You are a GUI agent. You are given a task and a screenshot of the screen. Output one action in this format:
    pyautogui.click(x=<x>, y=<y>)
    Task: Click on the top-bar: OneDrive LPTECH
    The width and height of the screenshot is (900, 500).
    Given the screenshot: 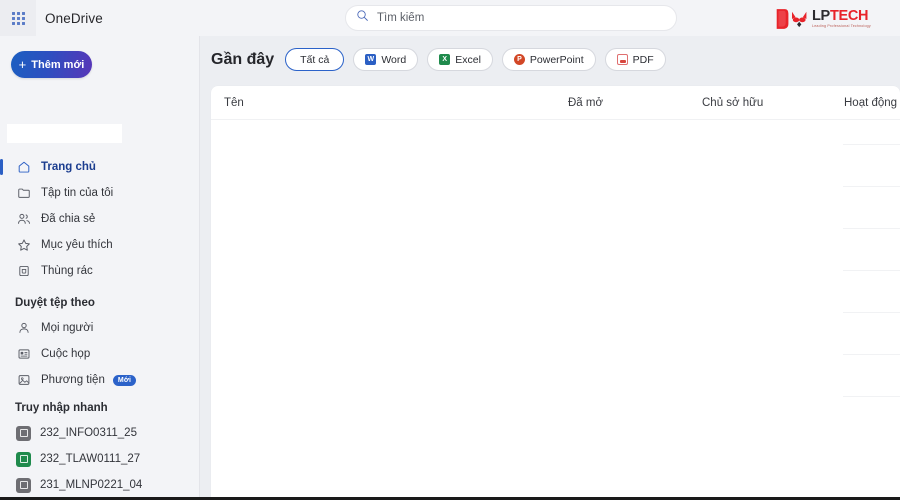 What is the action you would take?
    pyautogui.click(x=450, y=18)
    